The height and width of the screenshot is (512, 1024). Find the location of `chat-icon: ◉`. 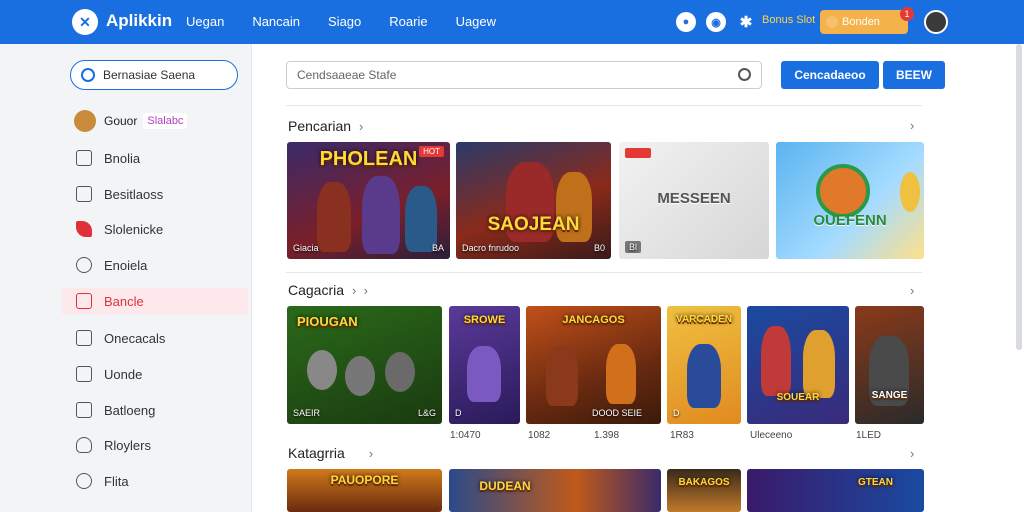

chat-icon: ◉ is located at coordinates (716, 22).